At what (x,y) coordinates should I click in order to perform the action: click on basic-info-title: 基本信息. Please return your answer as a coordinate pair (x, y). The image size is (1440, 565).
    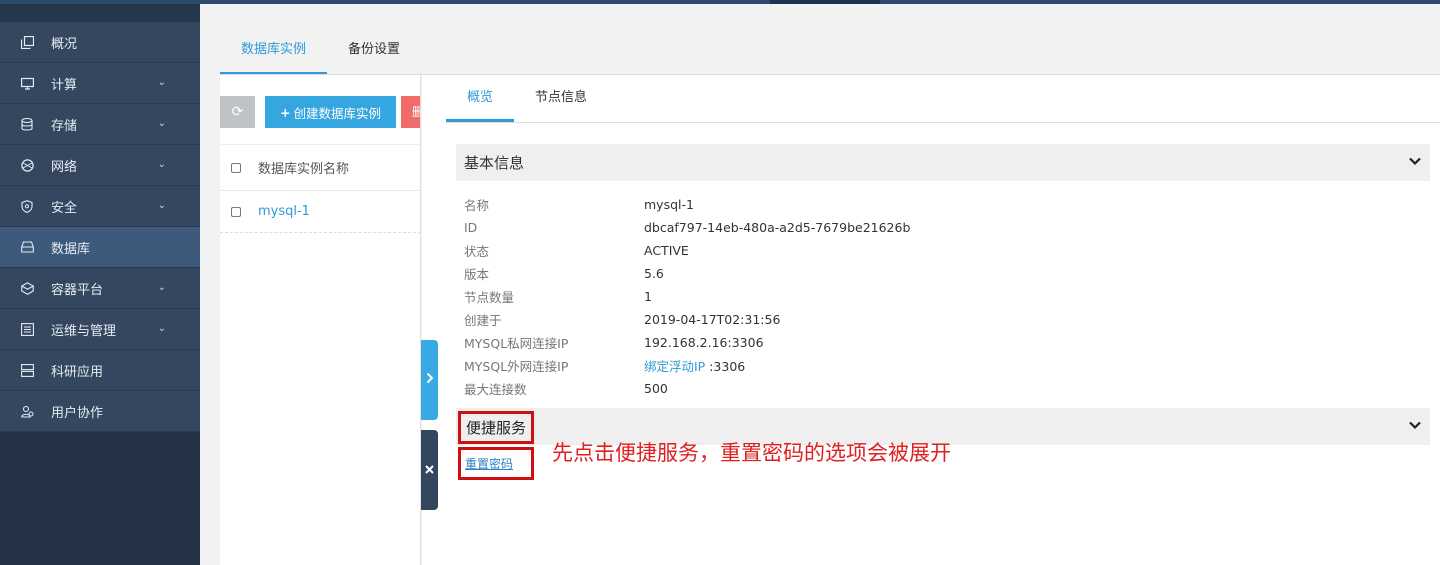
    Looking at the image, I should click on (494, 163).